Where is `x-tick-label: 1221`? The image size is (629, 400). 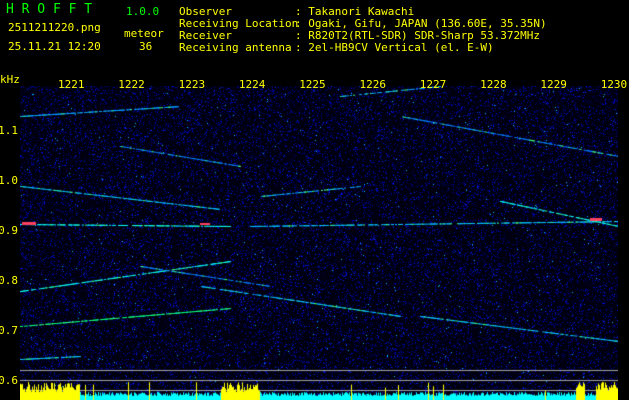 x-tick-label: 1221 is located at coordinates (71, 84).